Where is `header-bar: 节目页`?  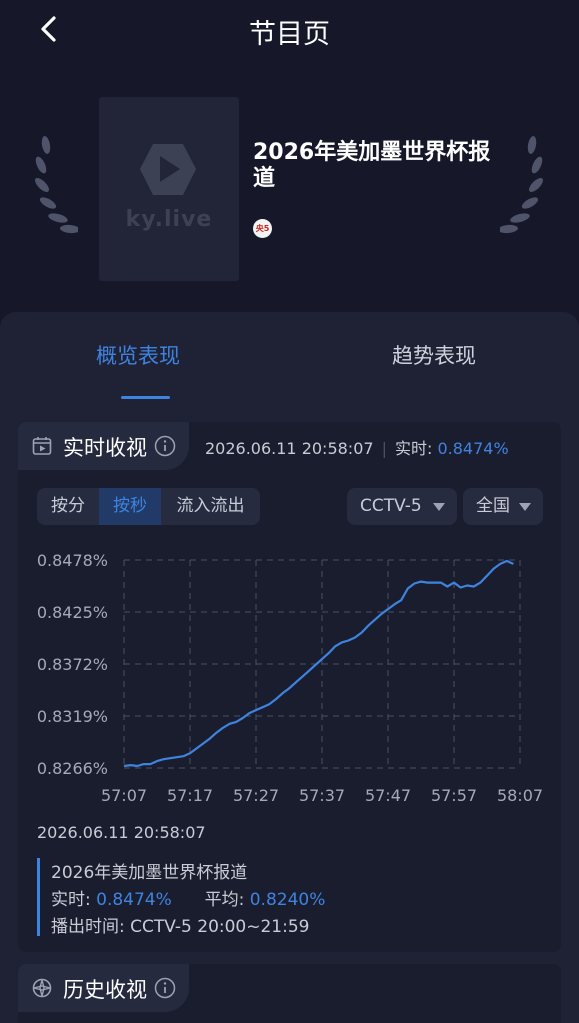
header-bar: 节目页 is located at coordinates (289, 29).